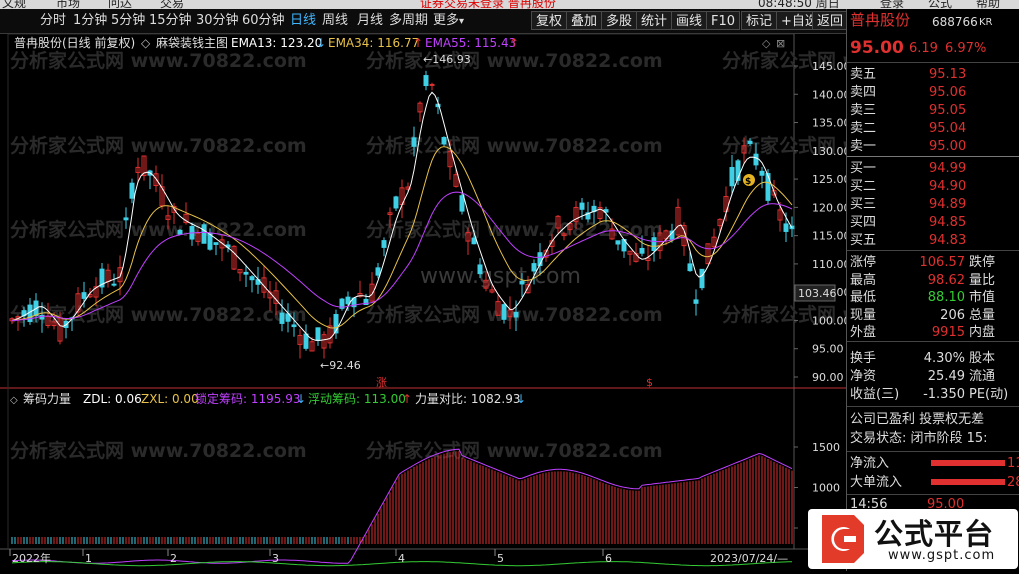 The height and width of the screenshot is (574, 1019). I want to click on big-inflow-bar, so click(968, 482).